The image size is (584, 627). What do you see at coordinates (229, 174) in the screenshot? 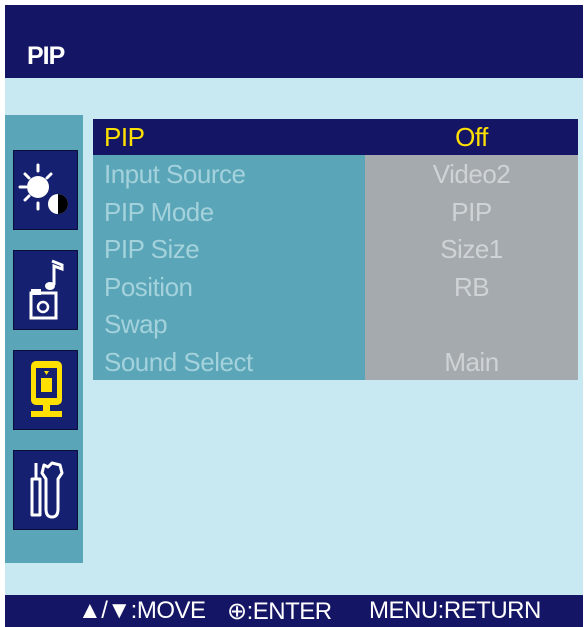
I see `menu-item-label: Input Source` at bounding box center [229, 174].